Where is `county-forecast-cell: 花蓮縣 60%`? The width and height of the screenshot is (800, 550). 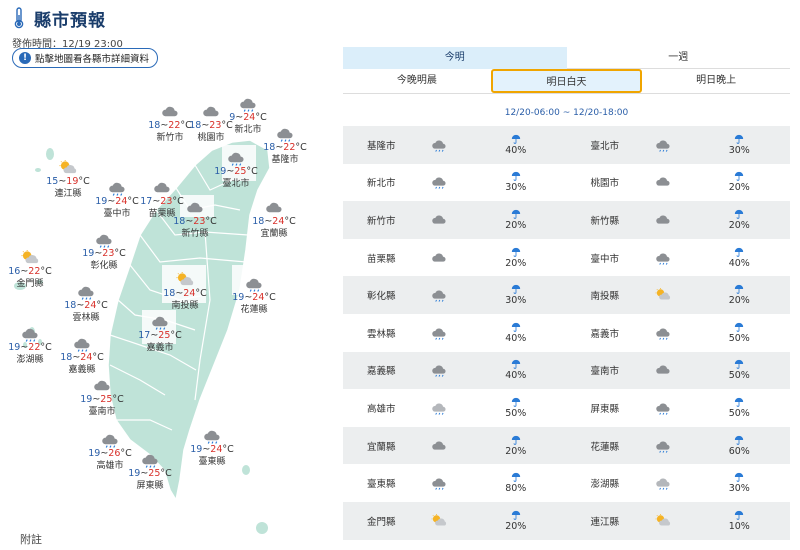
county-forecast-cell: 花蓮縣 60% is located at coordinates (679, 446).